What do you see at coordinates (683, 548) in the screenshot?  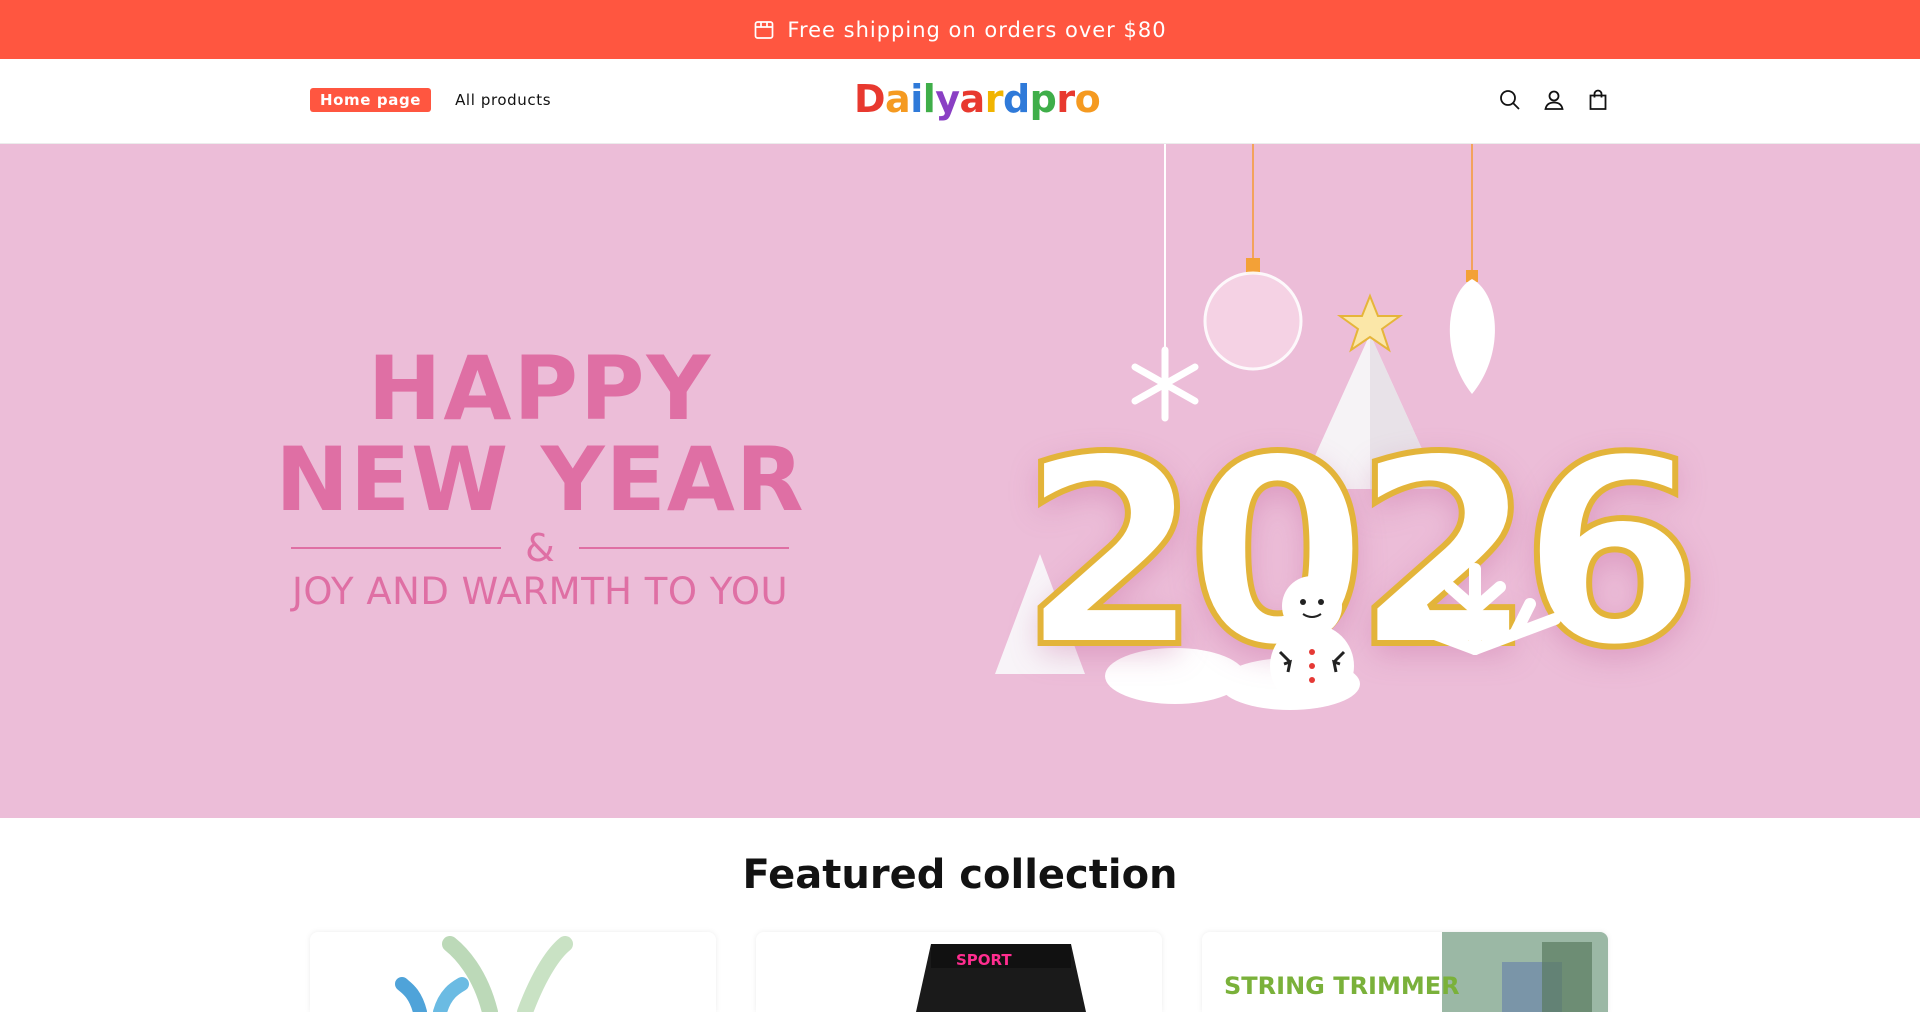 I see `divider-line-right` at bounding box center [683, 548].